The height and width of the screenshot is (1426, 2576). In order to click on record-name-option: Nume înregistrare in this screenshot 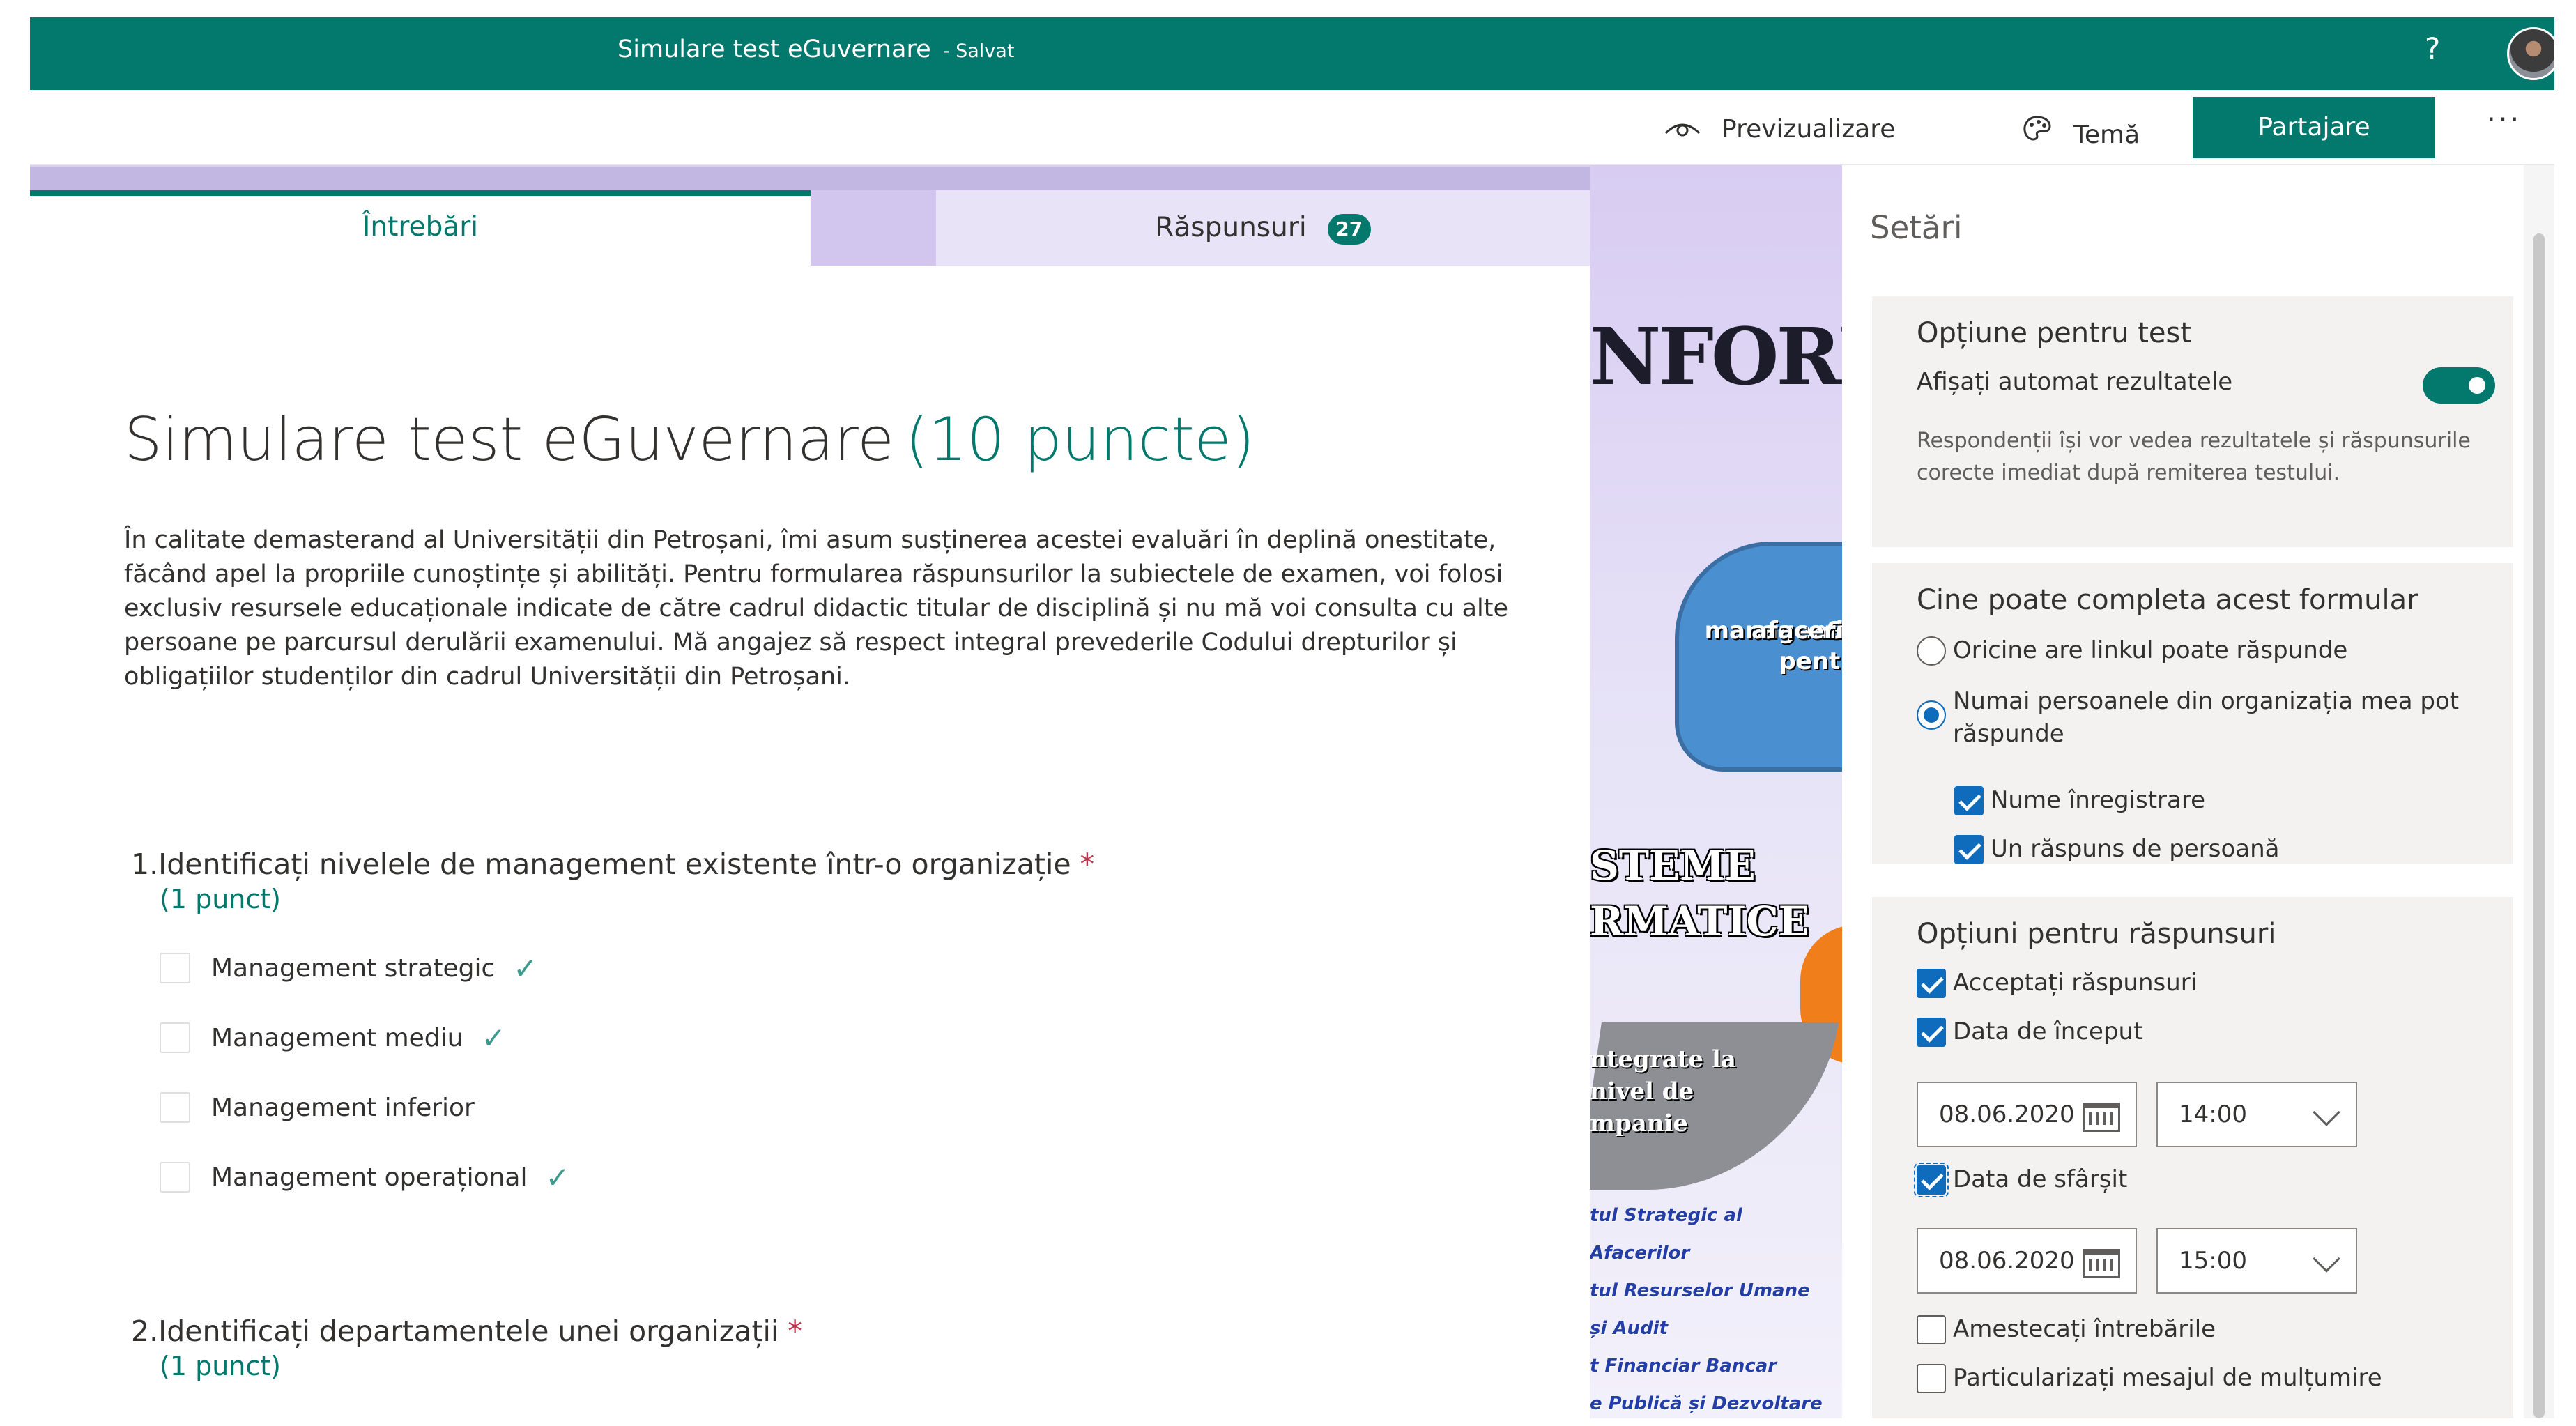, I will do `click(2079, 800)`.